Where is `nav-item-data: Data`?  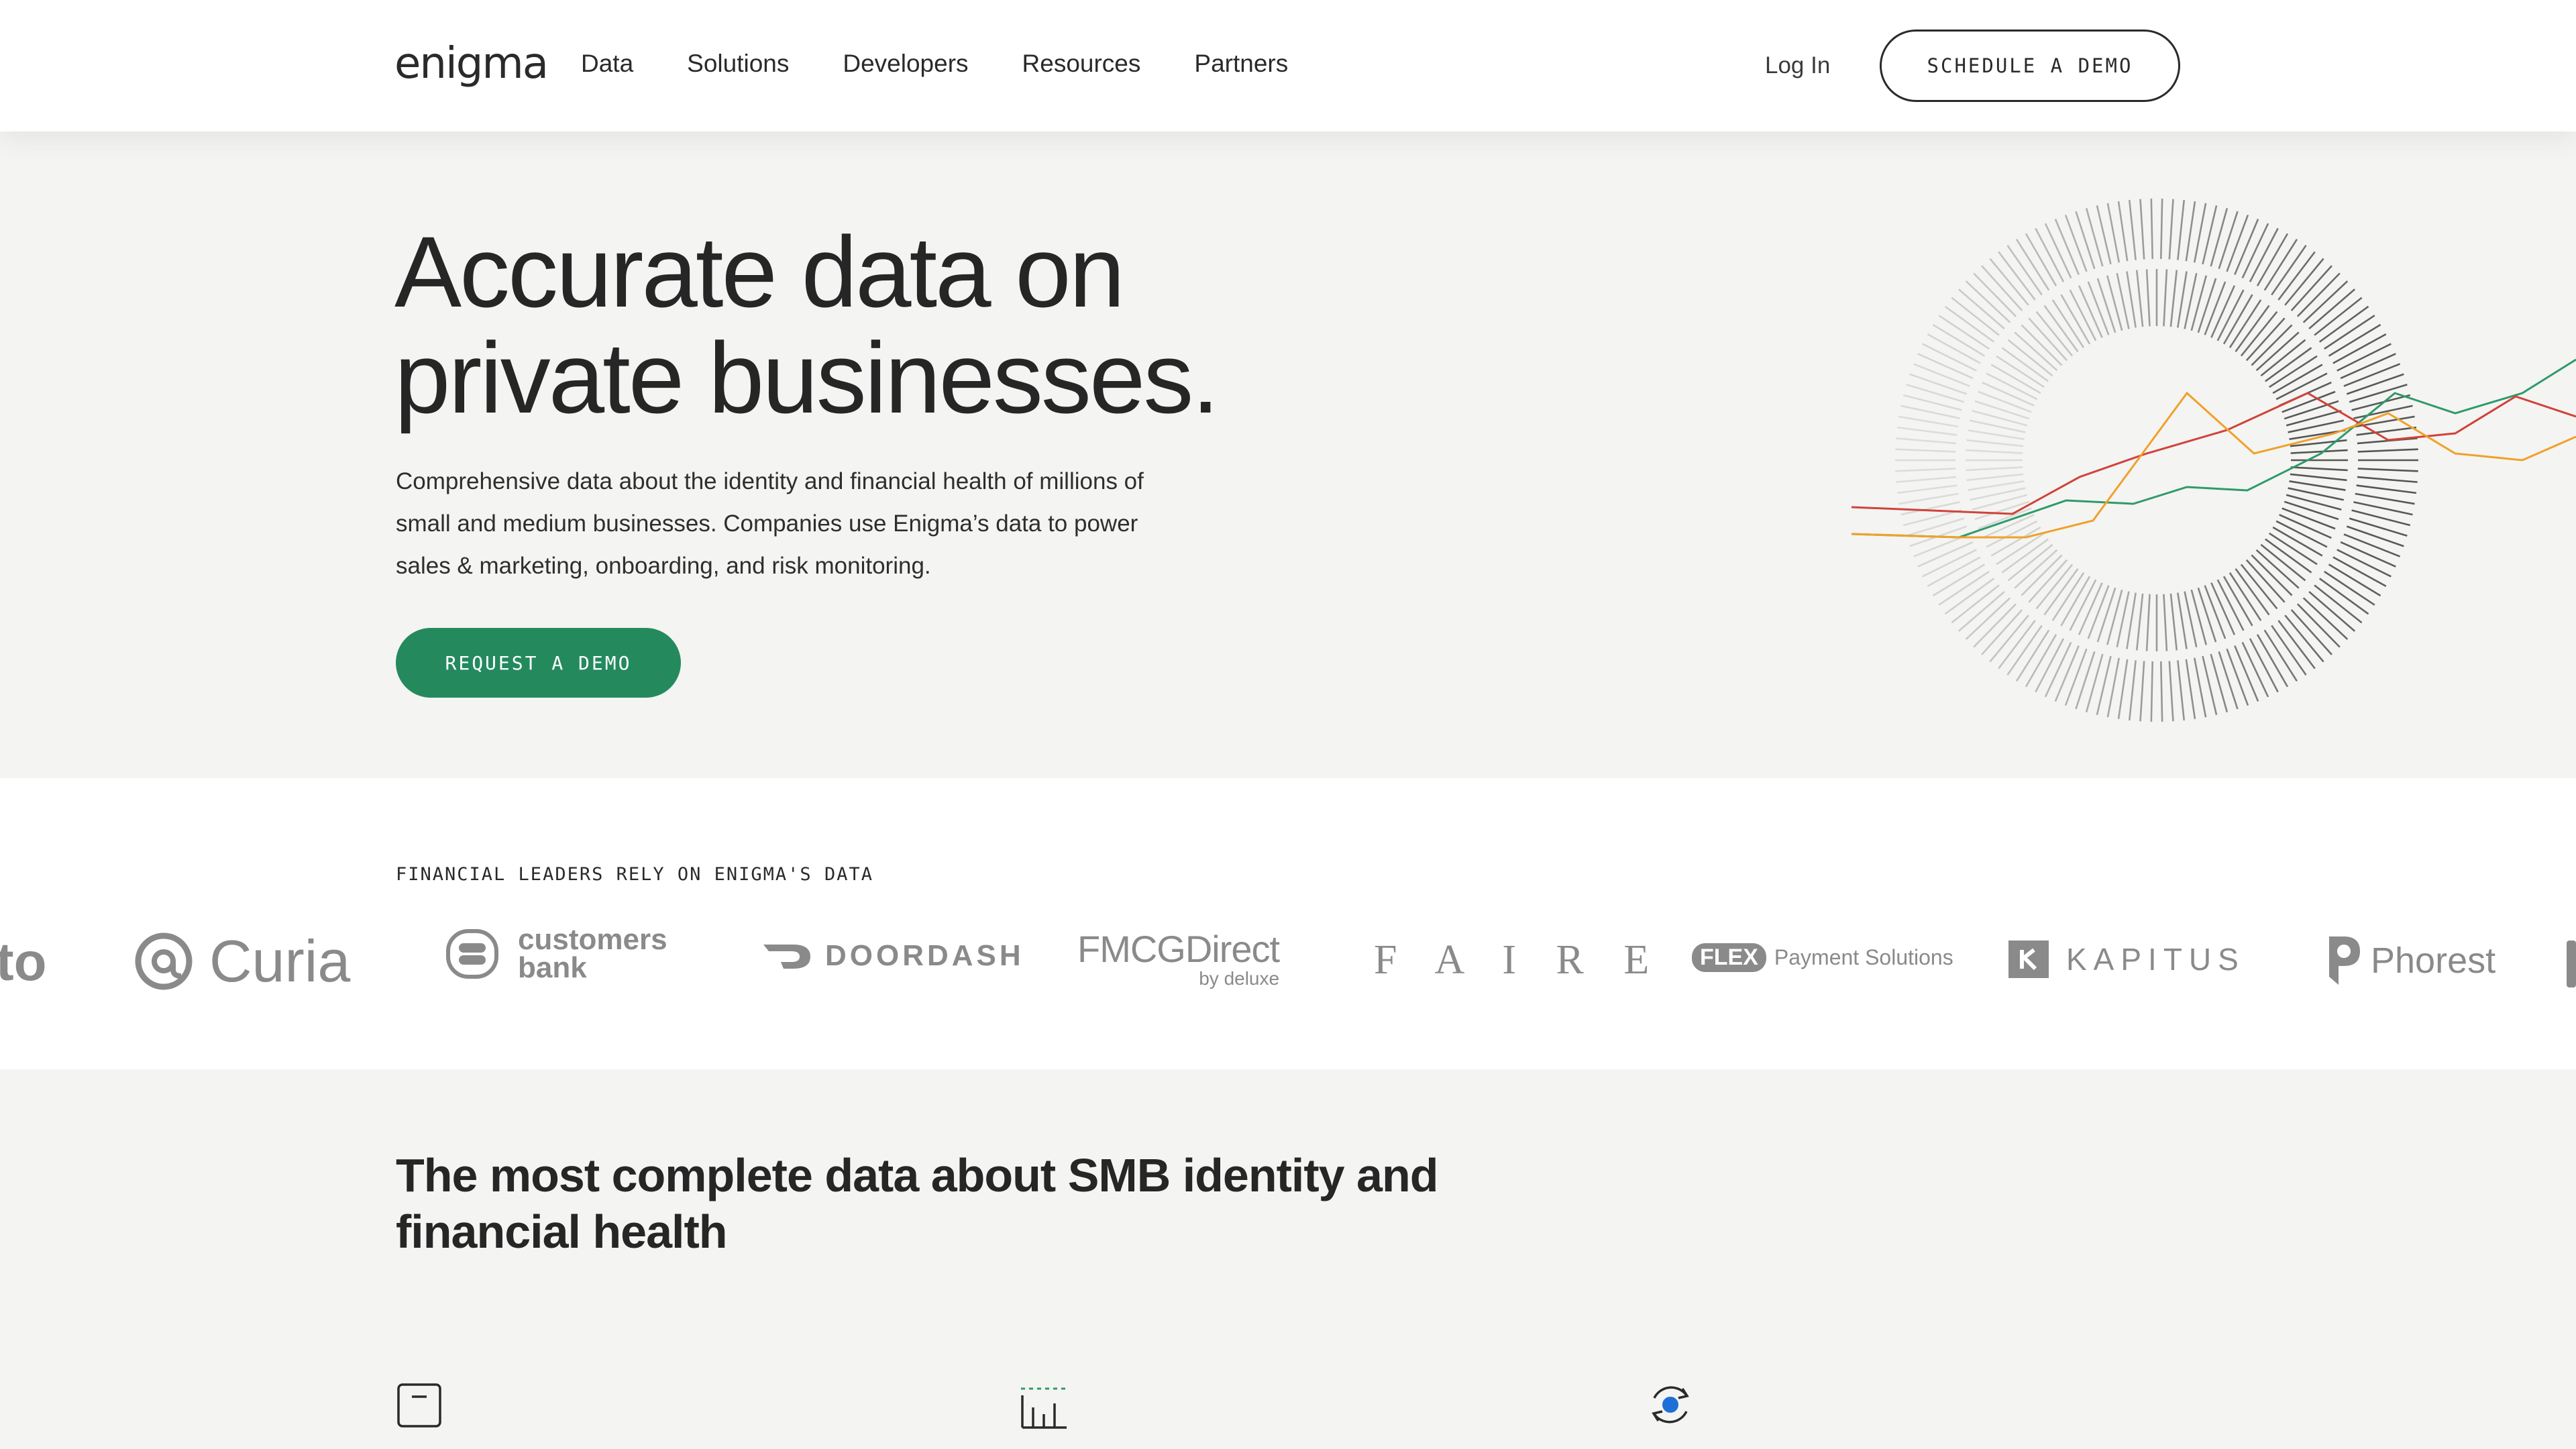
nav-item-data: Data is located at coordinates (607, 64).